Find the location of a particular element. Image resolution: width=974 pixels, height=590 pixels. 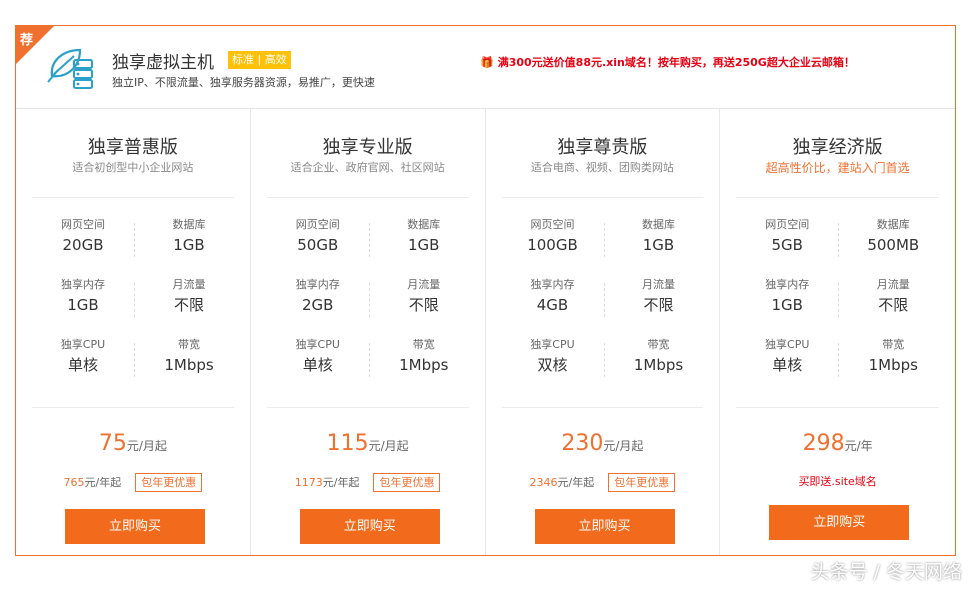

plan-name: 独享普惠版 is located at coordinates (132, 147).